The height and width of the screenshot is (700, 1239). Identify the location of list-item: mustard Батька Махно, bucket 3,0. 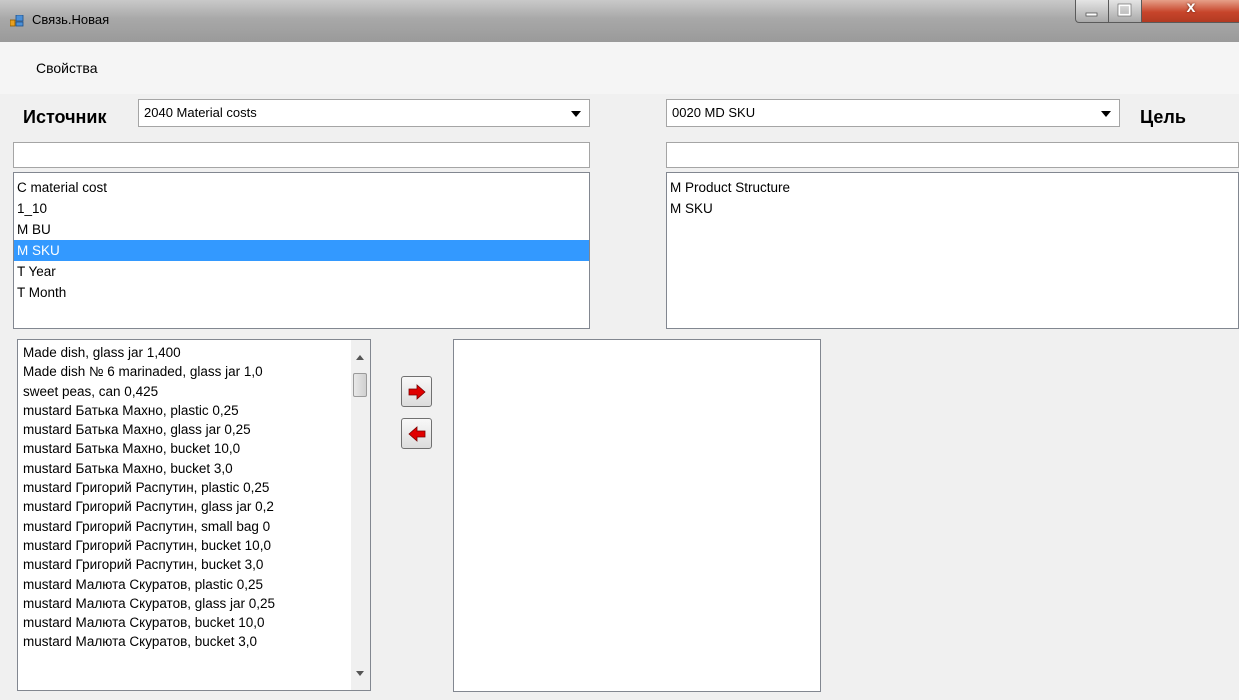
(183, 468).